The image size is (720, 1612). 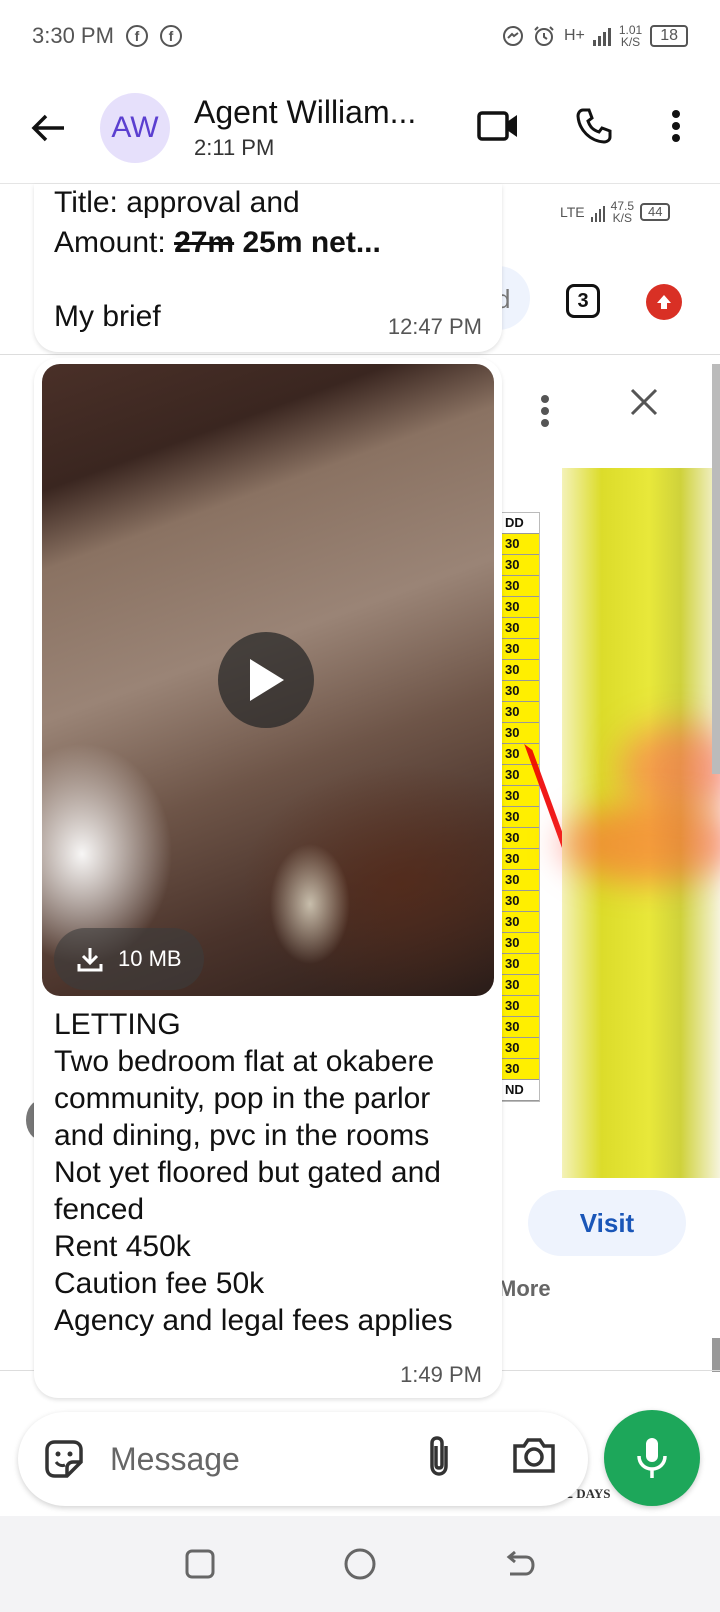 I want to click on caption-line: and dining, pvc in the rooms, so click(x=242, y=1135).